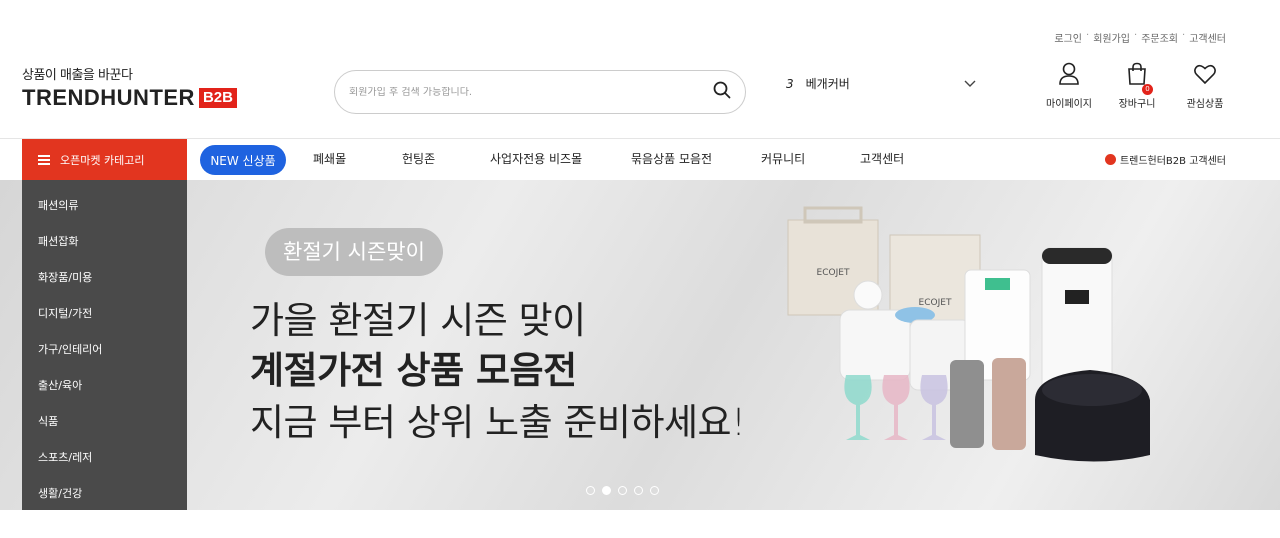 This screenshot has width=1280, height=538. What do you see at coordinates (44, 160) in the screenshot?
I see `hamburger-icon` at bounding box center [44, 160].